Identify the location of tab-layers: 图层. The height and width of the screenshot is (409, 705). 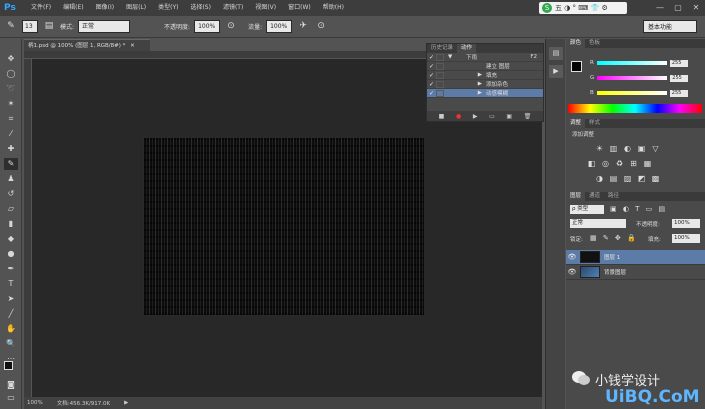
(576, 196).